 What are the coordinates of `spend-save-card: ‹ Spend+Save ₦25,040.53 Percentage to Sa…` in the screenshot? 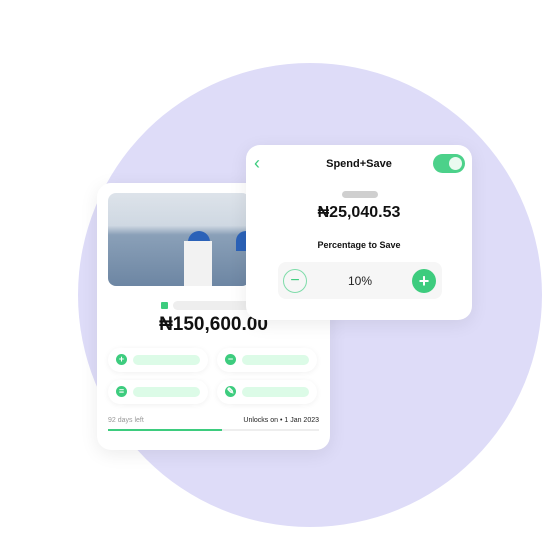 It's located at (359, 232).